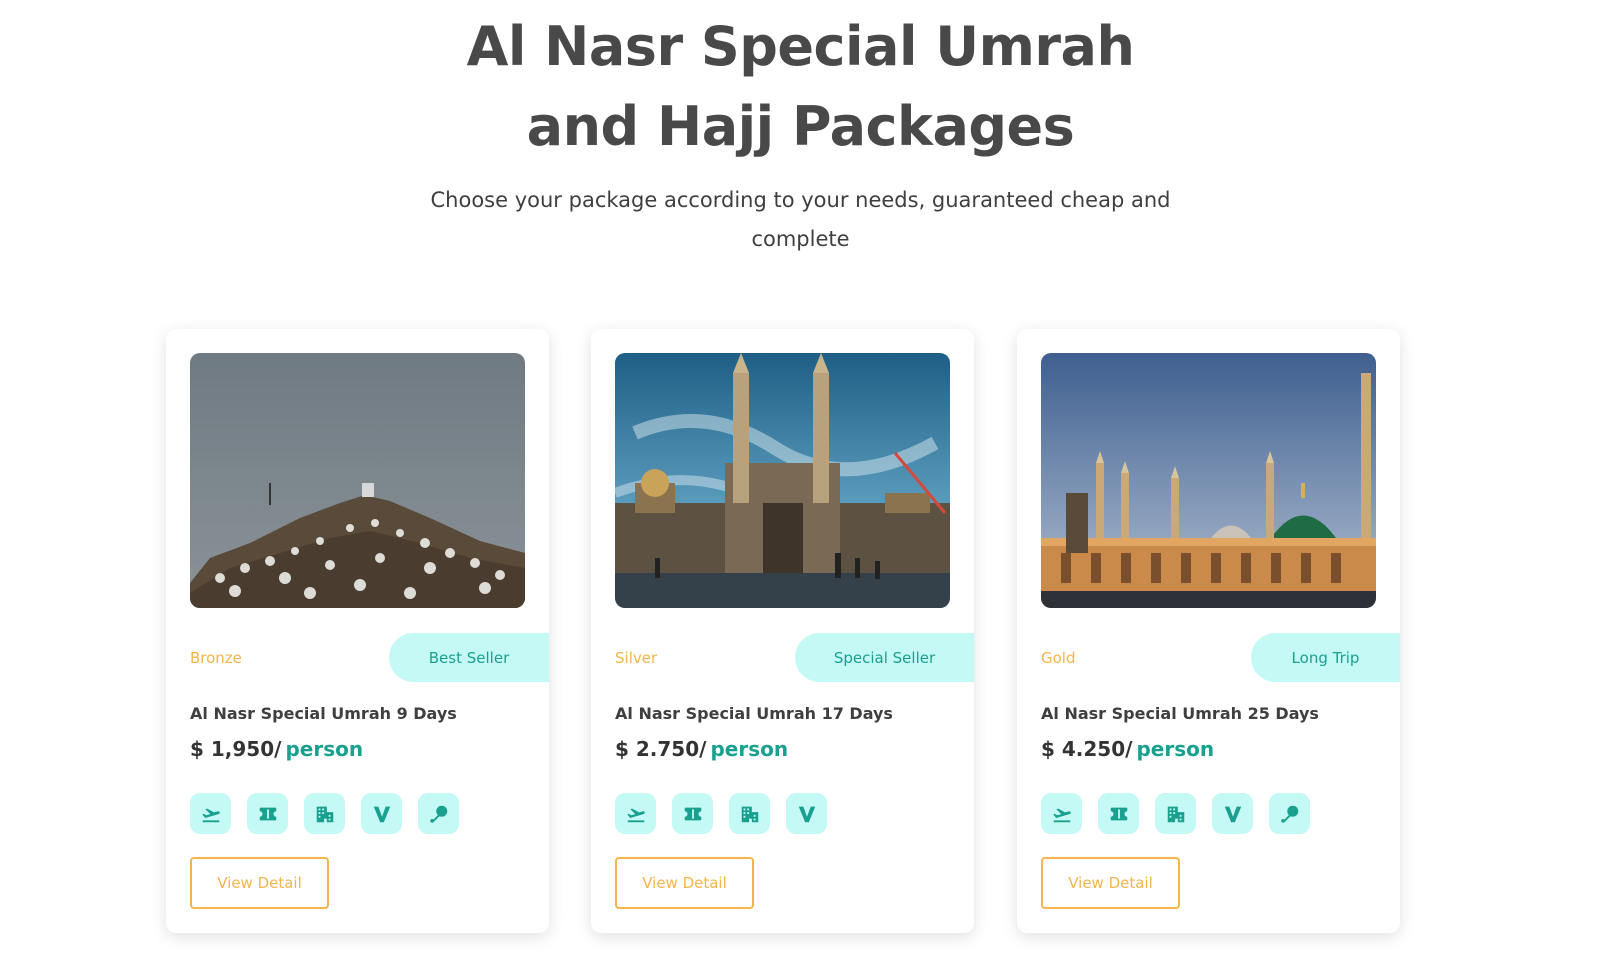  Describe the element at coordinates (323, 713) in the screenshot. I see `package-title: Al Nasr Special Umrah 9 Days` at that location.